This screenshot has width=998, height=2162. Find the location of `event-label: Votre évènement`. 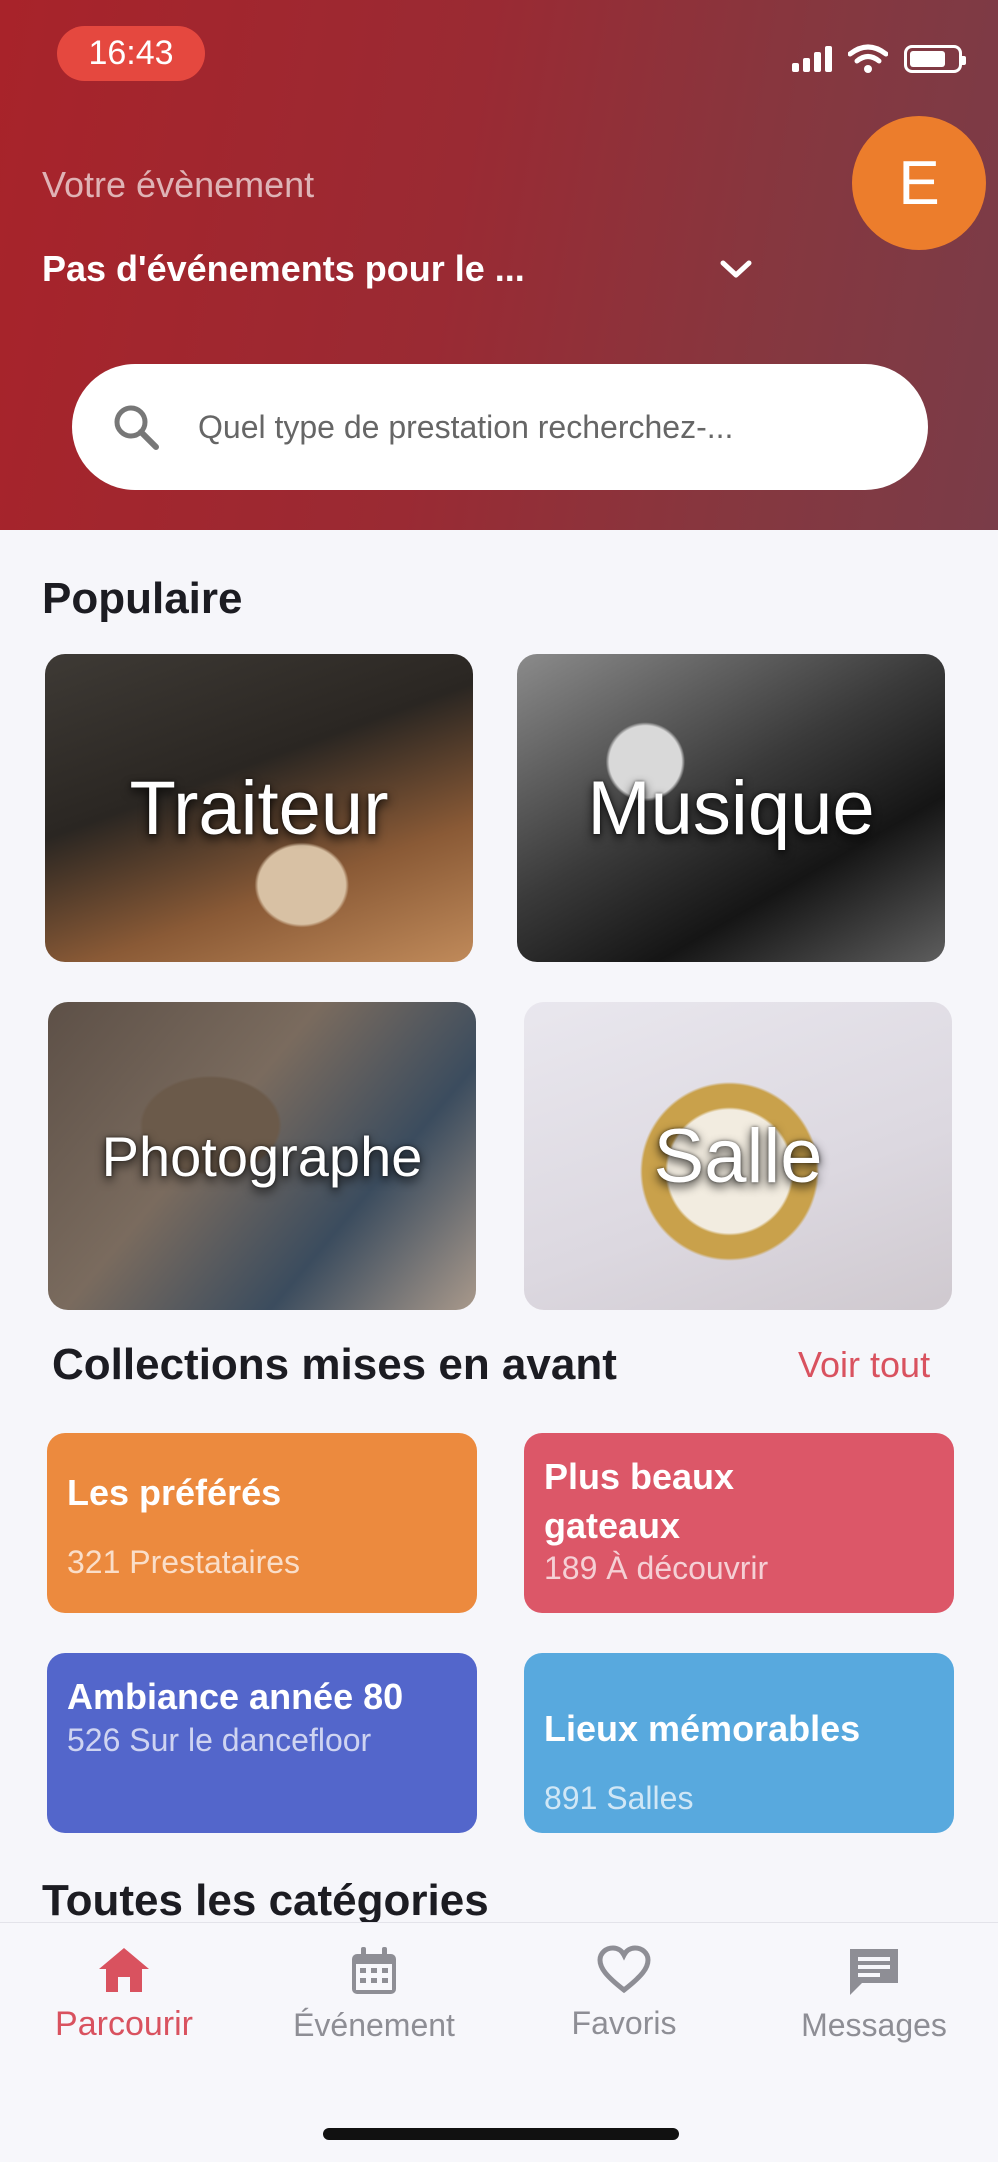

event-label: Votre évènement is located at coordinates (178, 184).